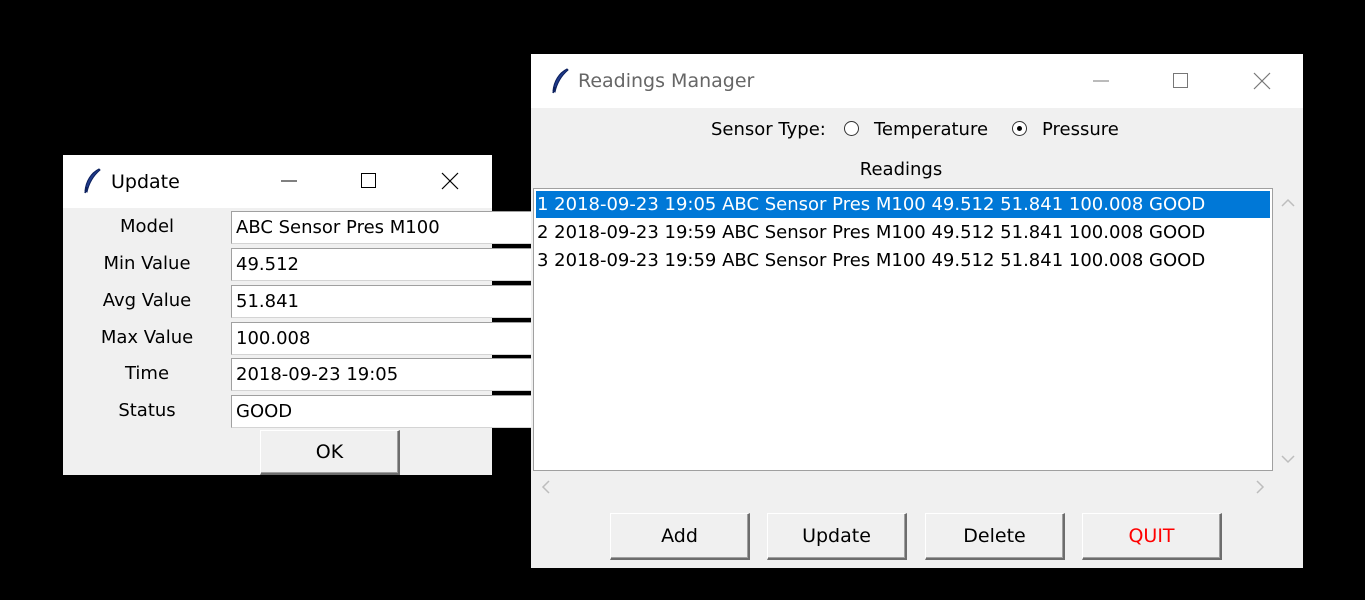 This screenshot has width=1365, height=600. Describe the element at coordinates (147, 410) in the screenshot. I see `status-label: Status` at that location.